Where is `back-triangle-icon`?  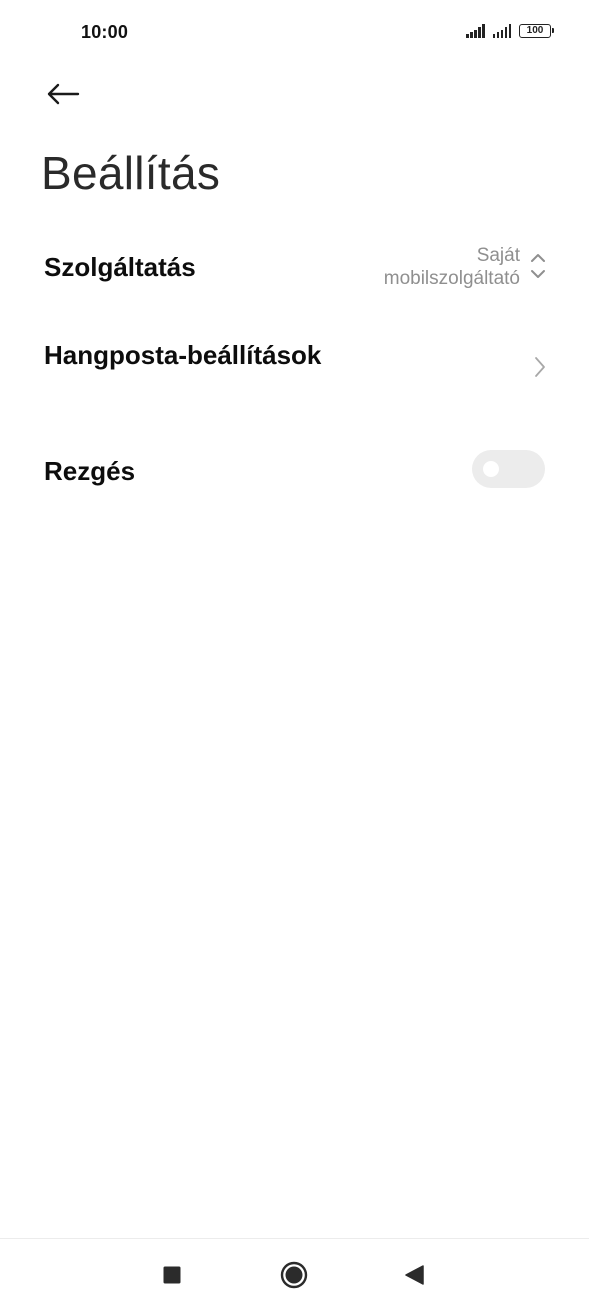
back-triangle-icon is located at coordinates (414, 1274).